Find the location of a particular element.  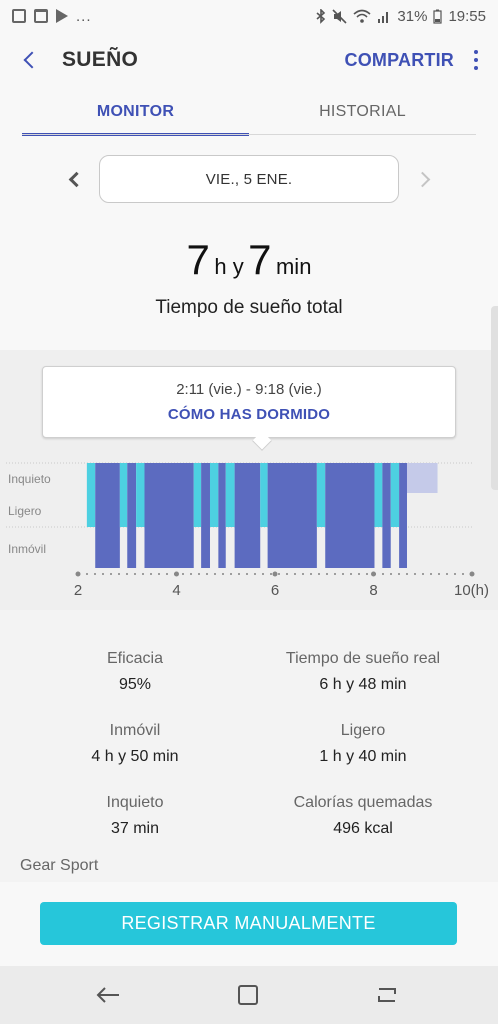

sleep-chart: Inquieto Ligero Inmóvil 2 4 6 8 10(h) is located at coordinates (249, 530).